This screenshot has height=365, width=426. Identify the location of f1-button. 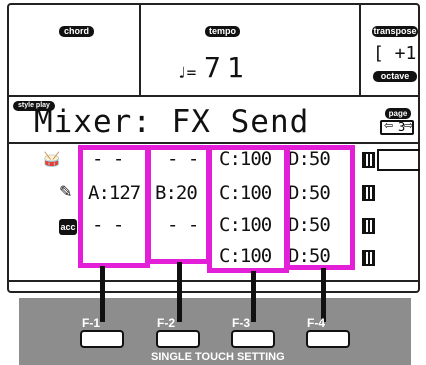
(102, 339).